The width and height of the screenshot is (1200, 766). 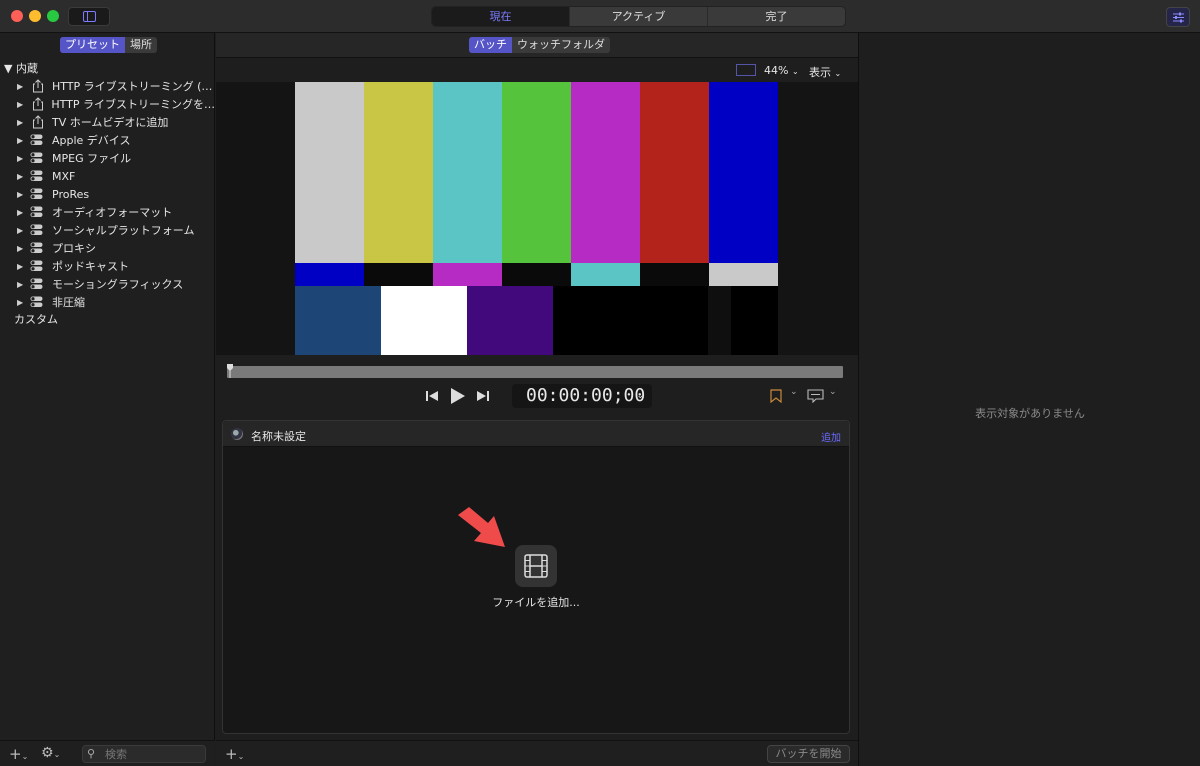 What do you see at coordinates (107, 158) in the screenshot?
I see `preset-item: ▶ MPEG ファイル` at bounding box center [107, 158].